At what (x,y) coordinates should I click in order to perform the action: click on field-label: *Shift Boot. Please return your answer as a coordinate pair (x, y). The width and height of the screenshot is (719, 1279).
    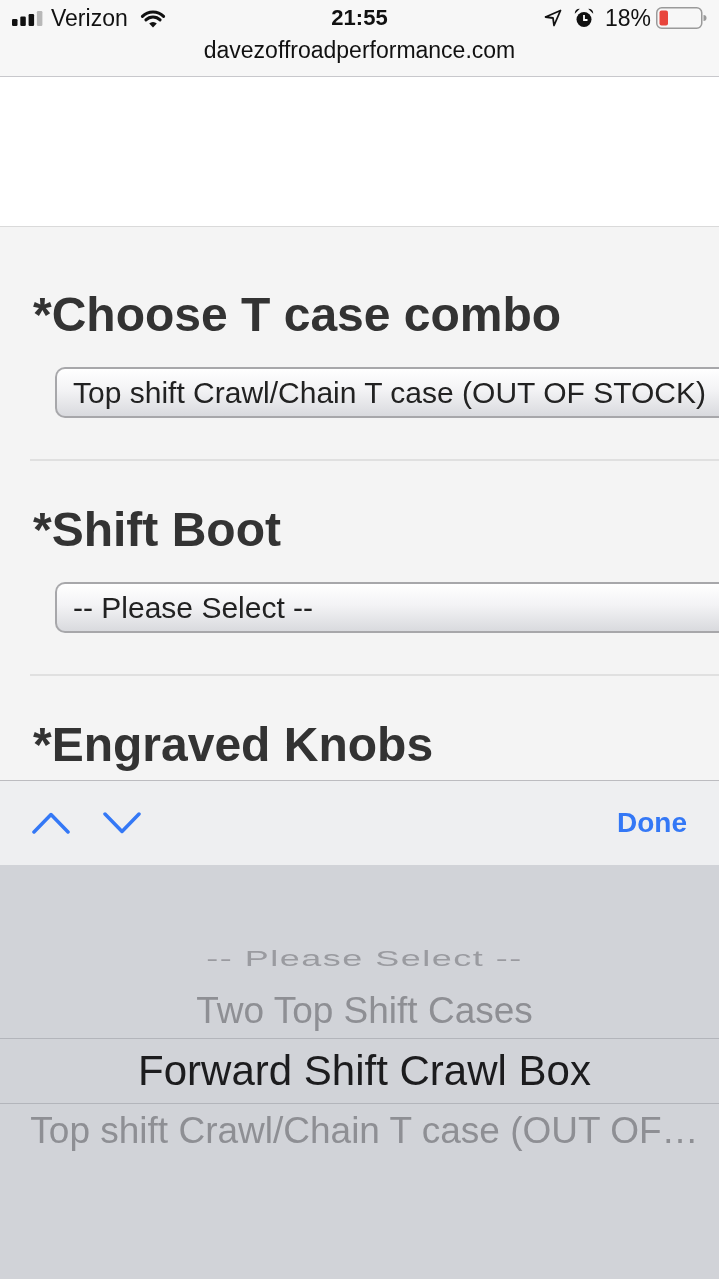
    Looking at the image, I should click on (157, 530).